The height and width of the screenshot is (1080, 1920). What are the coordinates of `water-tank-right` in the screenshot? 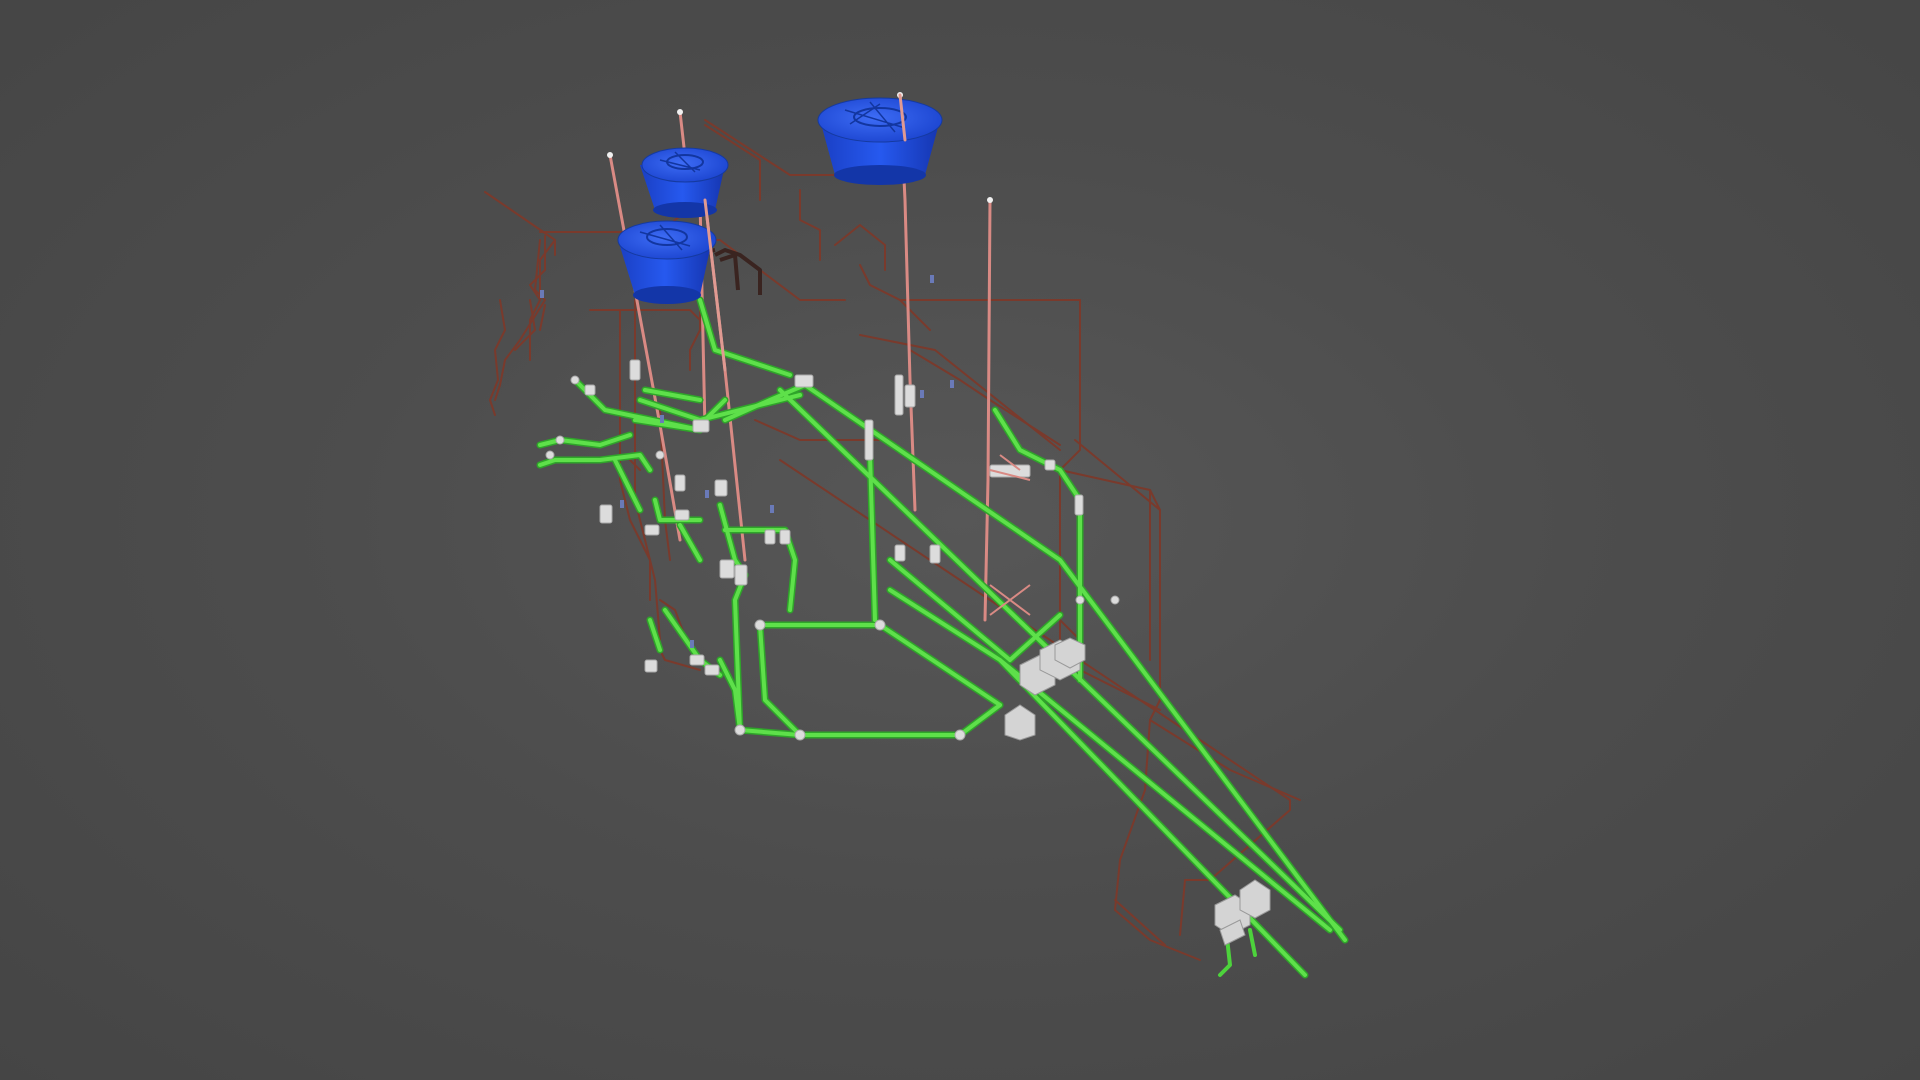 It's located at (880, 141).